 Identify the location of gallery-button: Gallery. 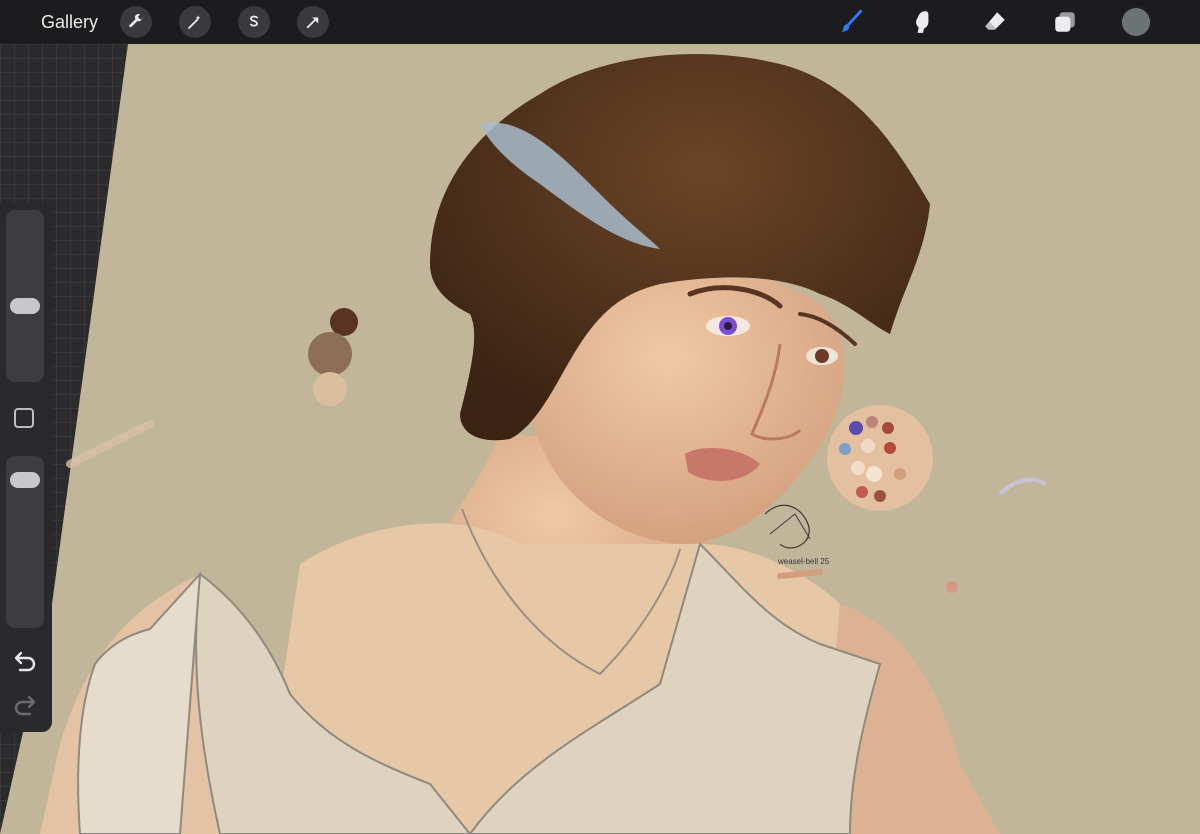
(69, 22).